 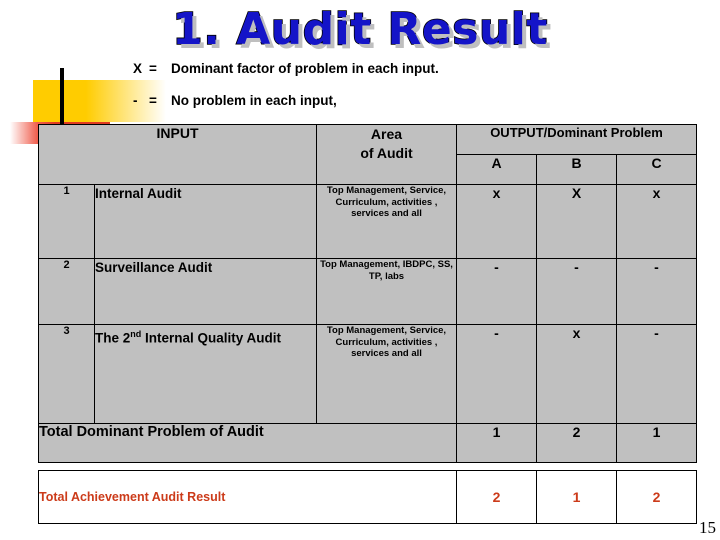 What do you see at coordinates (138, 68) in the screenshot?
I see `legend-symbol-x: X` at bounding box center [138, 68].